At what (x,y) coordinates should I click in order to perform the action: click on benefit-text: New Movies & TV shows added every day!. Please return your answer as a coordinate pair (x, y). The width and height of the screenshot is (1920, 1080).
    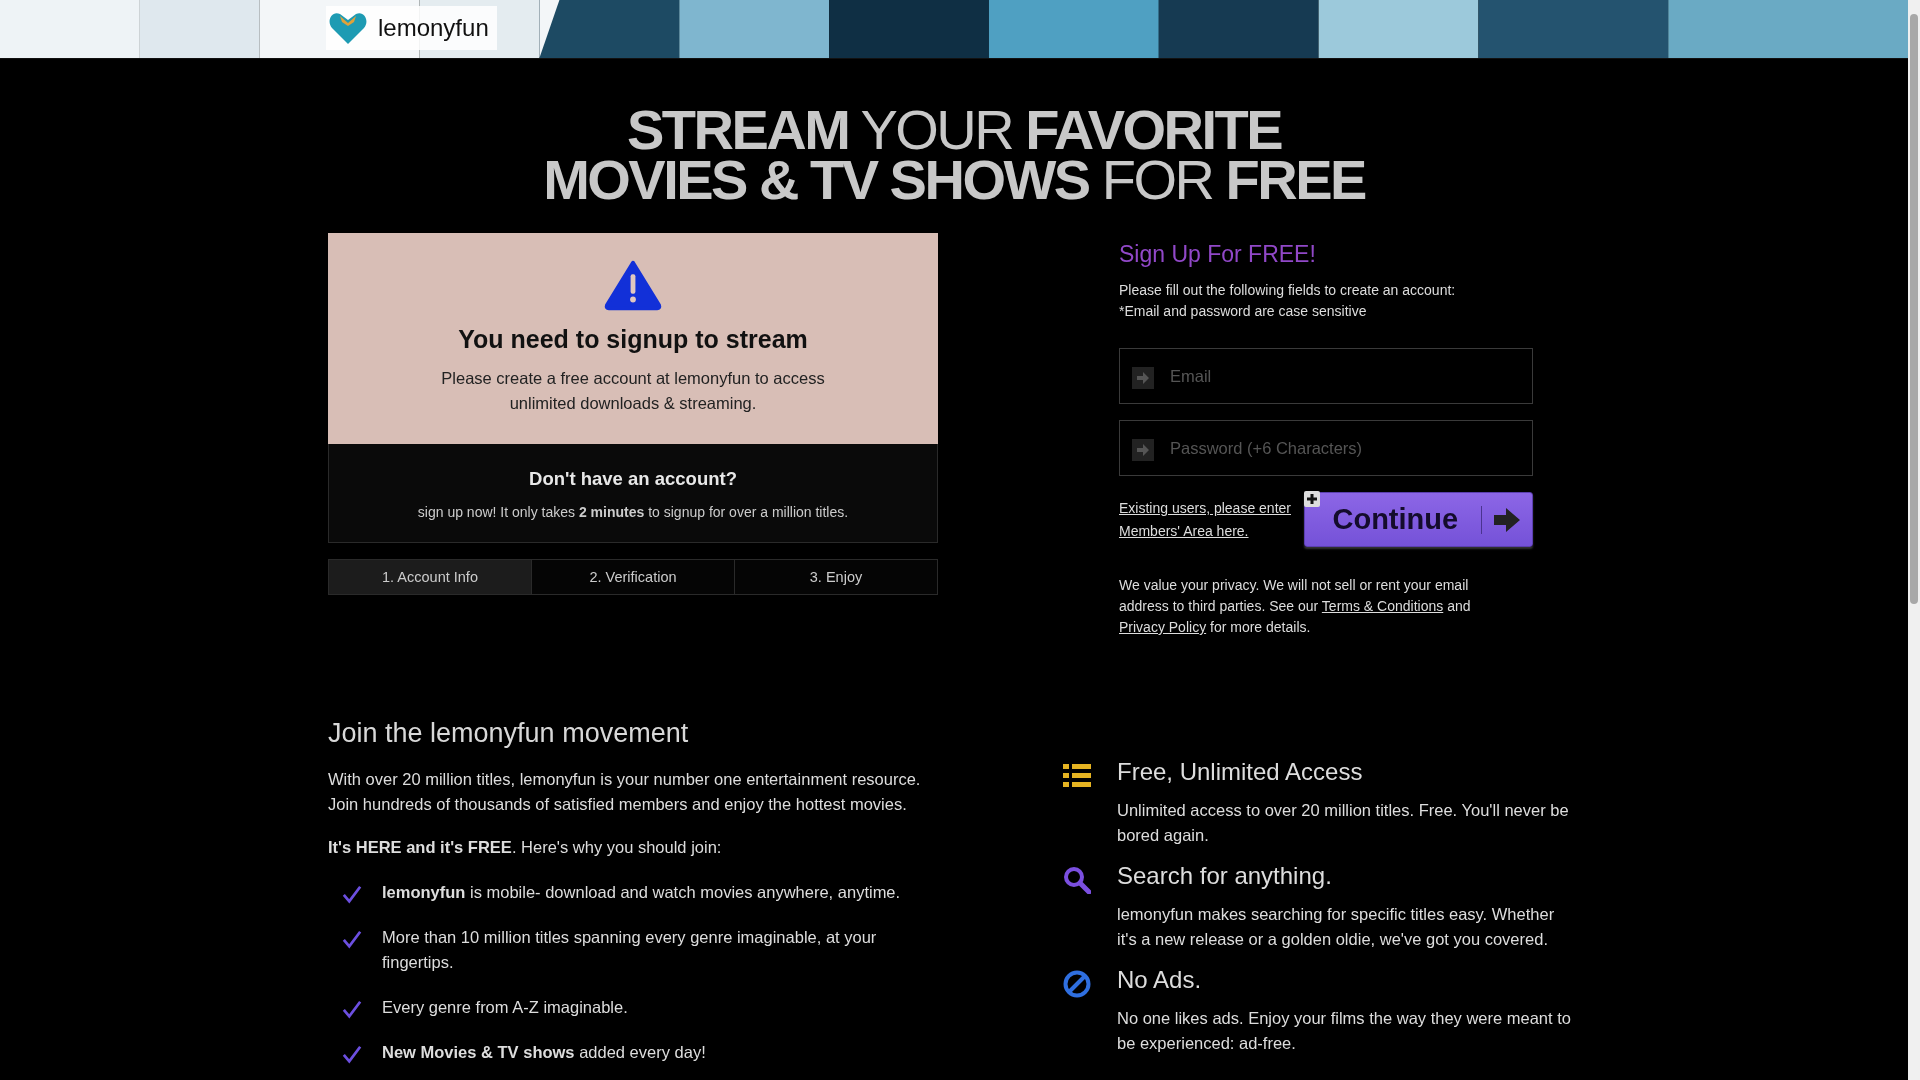
    Looking at the image, I should click on (544, 1052).